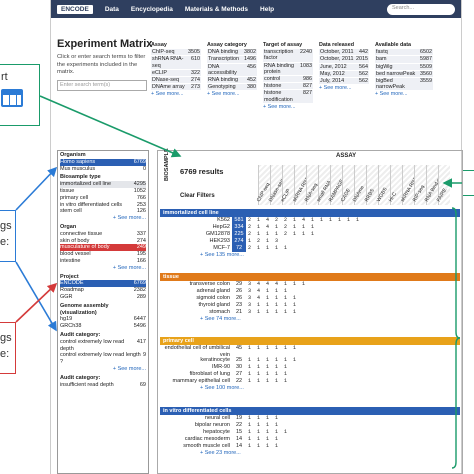  I want to click on nav-materials: Materials & Methods, so click(216, 9).